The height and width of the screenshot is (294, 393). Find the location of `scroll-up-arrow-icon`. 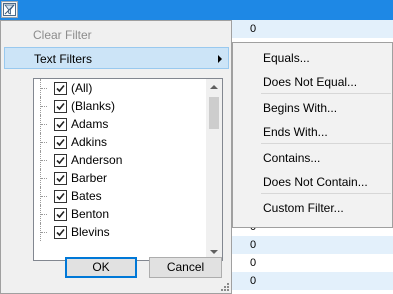

scroll-up-arrow-icon is located at coordinates (214, 87).